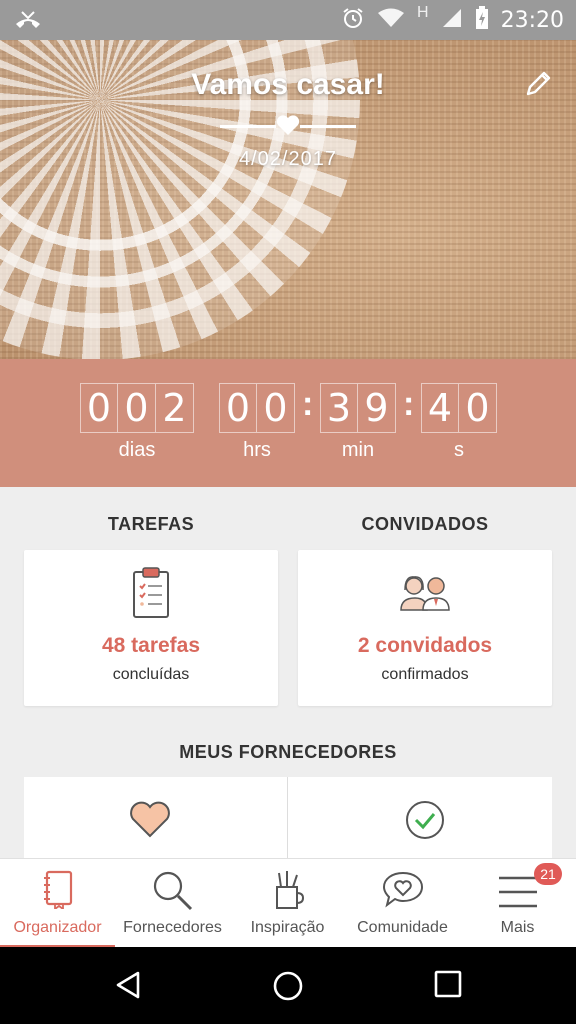  What do you see at coordinates (28, 22) in the screenshot?
I see `missed-call-icon` at bounding box center [28, 22].